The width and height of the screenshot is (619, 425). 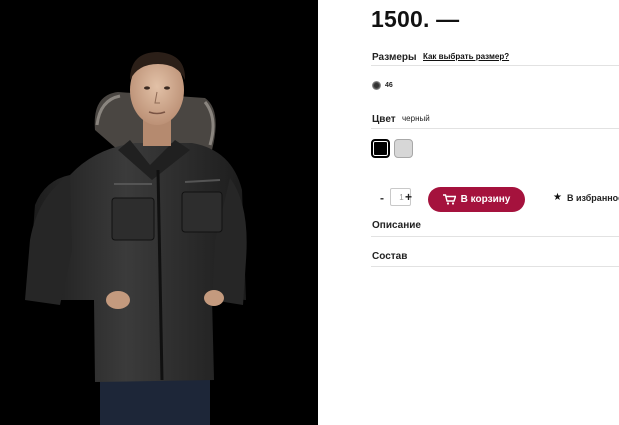 I want to click on composition-section-toggle: Состав, so click(x=389, y=256).